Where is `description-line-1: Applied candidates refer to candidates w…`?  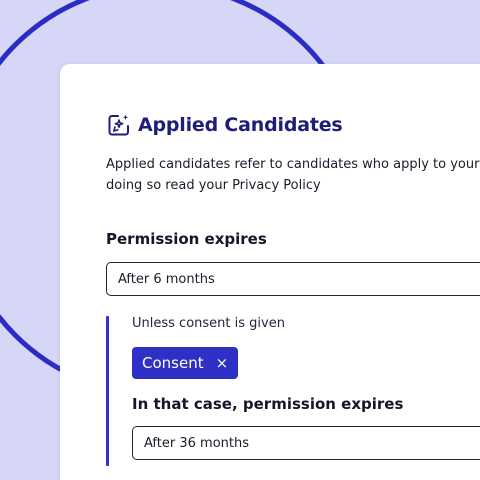 description-line-1: Applied candidates refer to candidates w… is located at coordinates (293, 164).